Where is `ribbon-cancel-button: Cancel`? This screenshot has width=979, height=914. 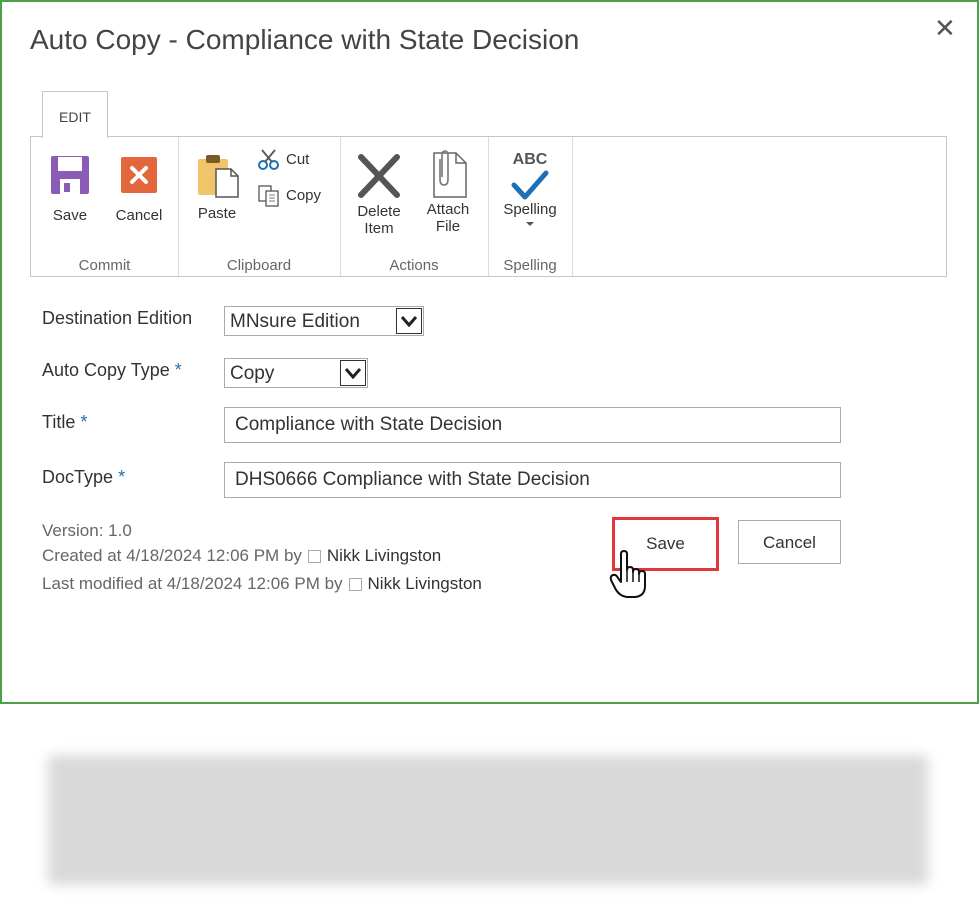 ribbon-cancel-button: Cancel is located at coordinates (139, 189).